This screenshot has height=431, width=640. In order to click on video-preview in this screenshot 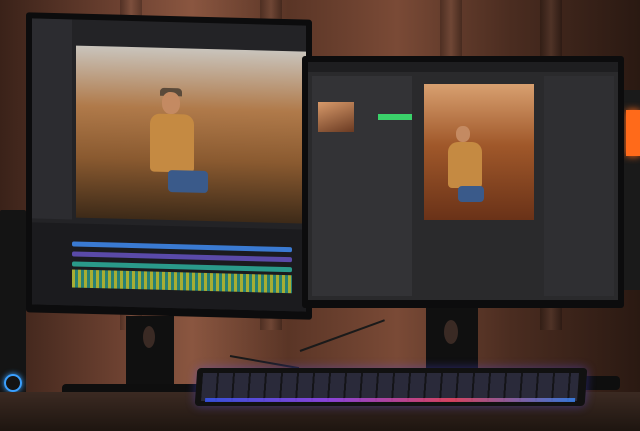, I will do `click(191, 134)`.